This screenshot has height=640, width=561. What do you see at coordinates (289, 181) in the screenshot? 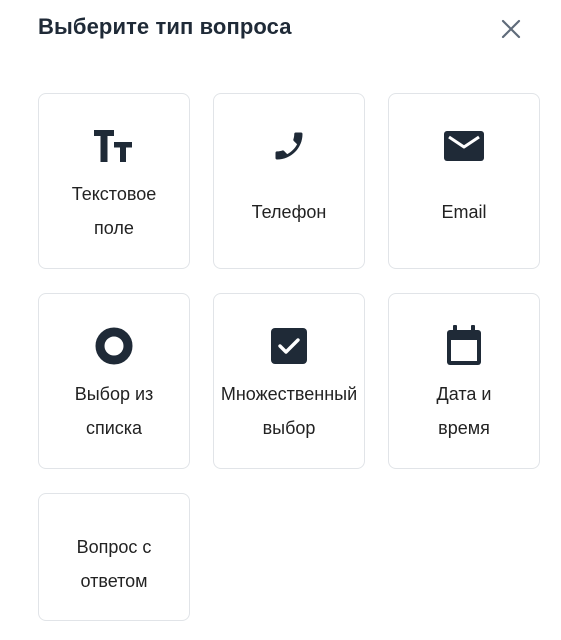
I see `option-phone: Телефон` at bounding box center [289, 181].